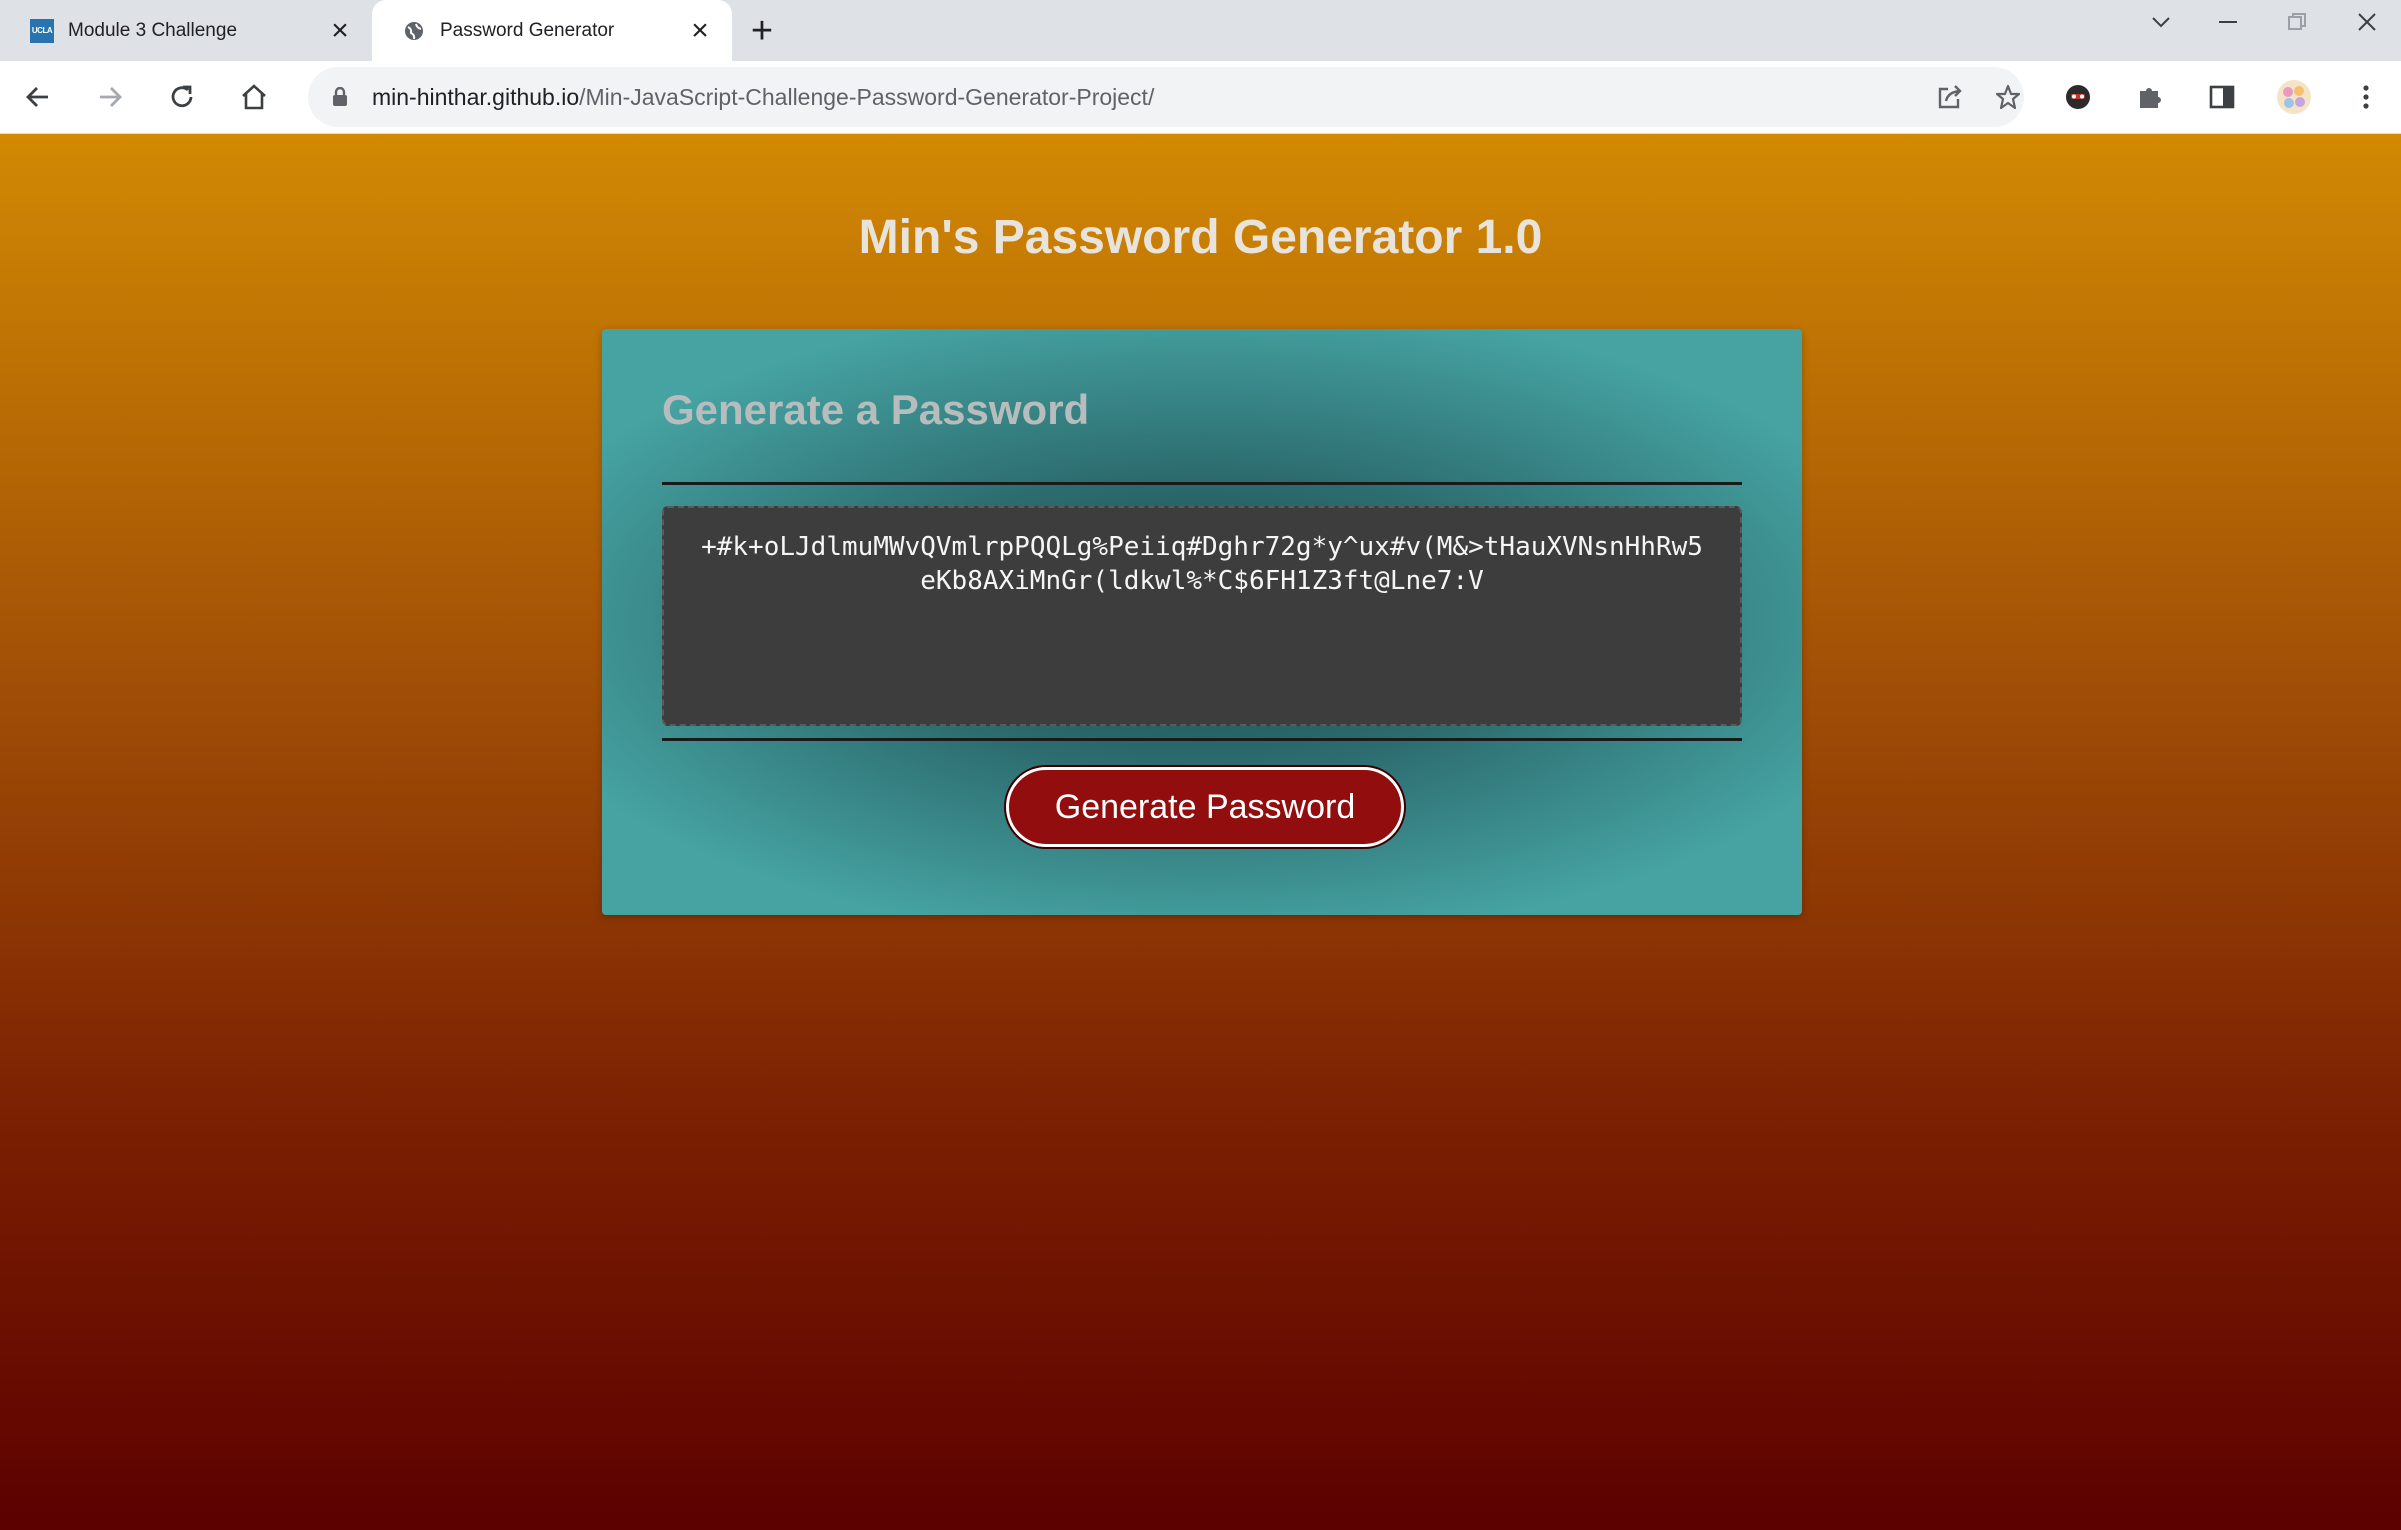 The height and width of the screenshot is (1530, 2401). What do you see at coordinates (2366, 97) in the screenshot?
I see `menu-kebab-icon` at bounding box center [2366, 97].